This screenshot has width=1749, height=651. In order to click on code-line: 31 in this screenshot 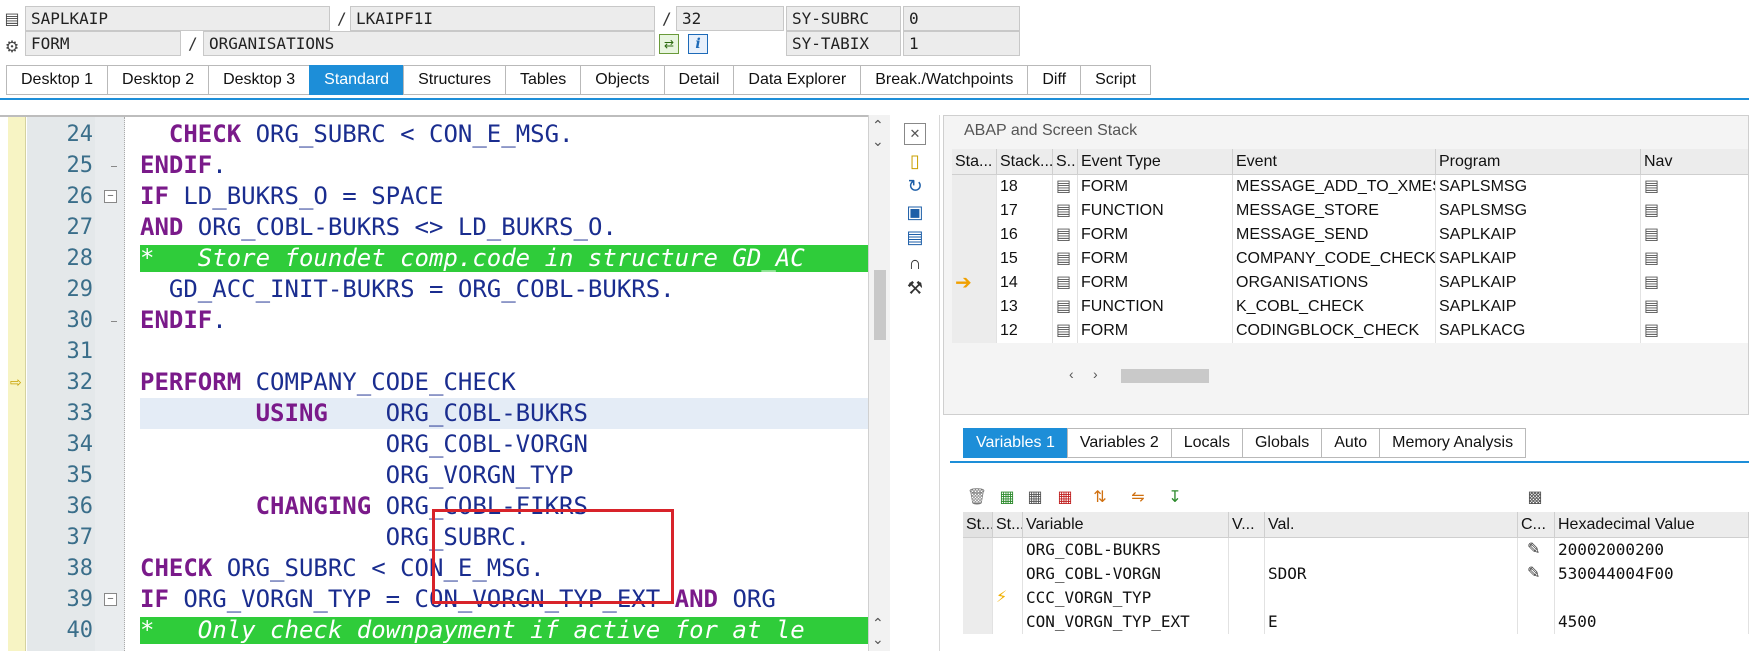, I will do `click(437, 351)`.